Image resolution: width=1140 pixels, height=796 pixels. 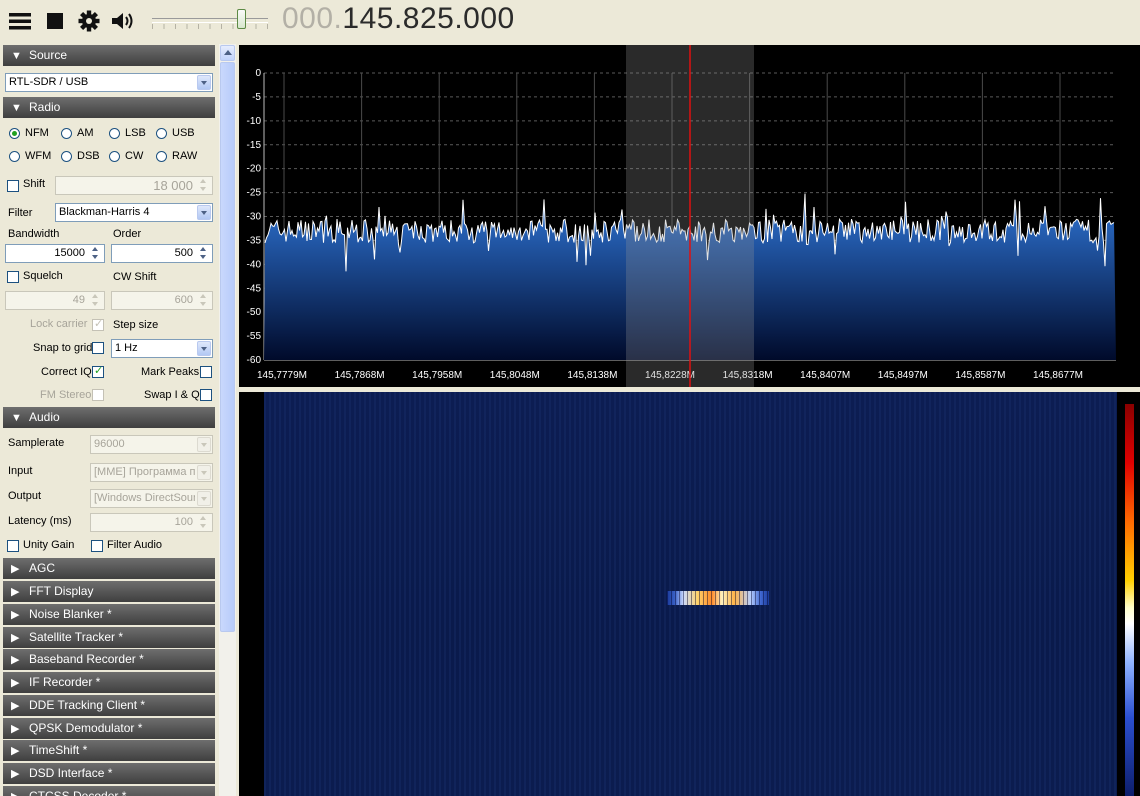 I want to click on scrollbar-thumb, so click(x=227, y=347).